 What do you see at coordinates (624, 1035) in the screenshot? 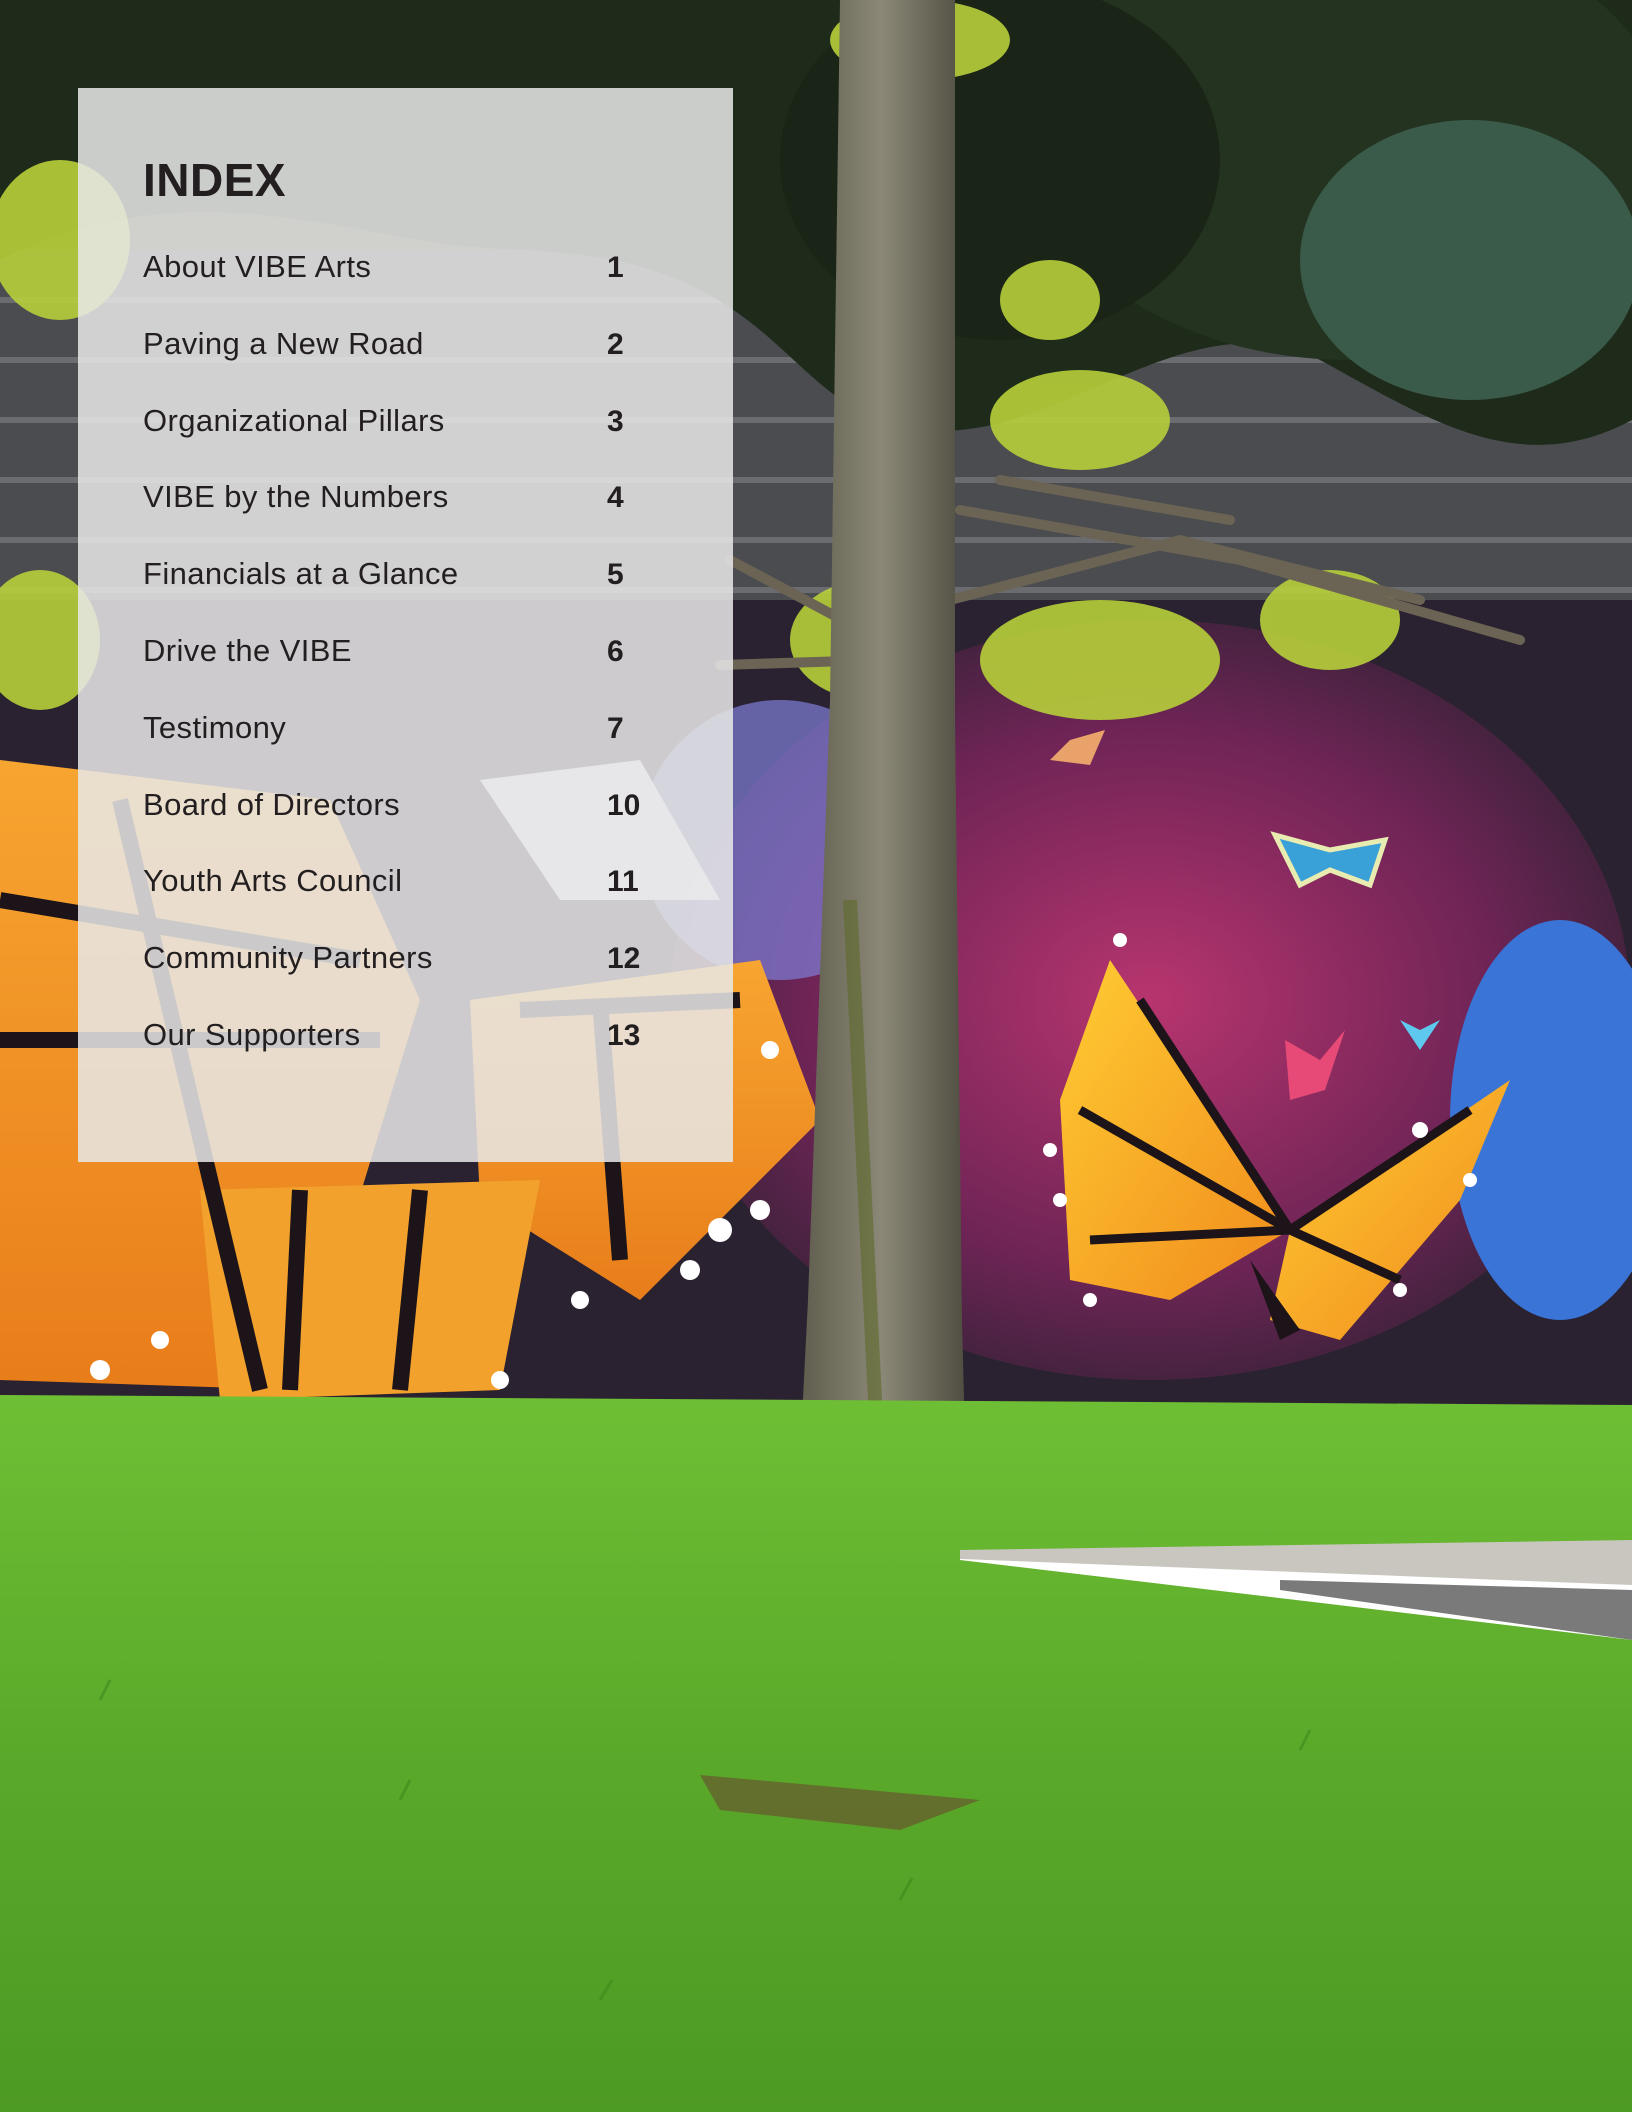
I see `index-entry-page-number: 13` at bounding box center [624, 1035].